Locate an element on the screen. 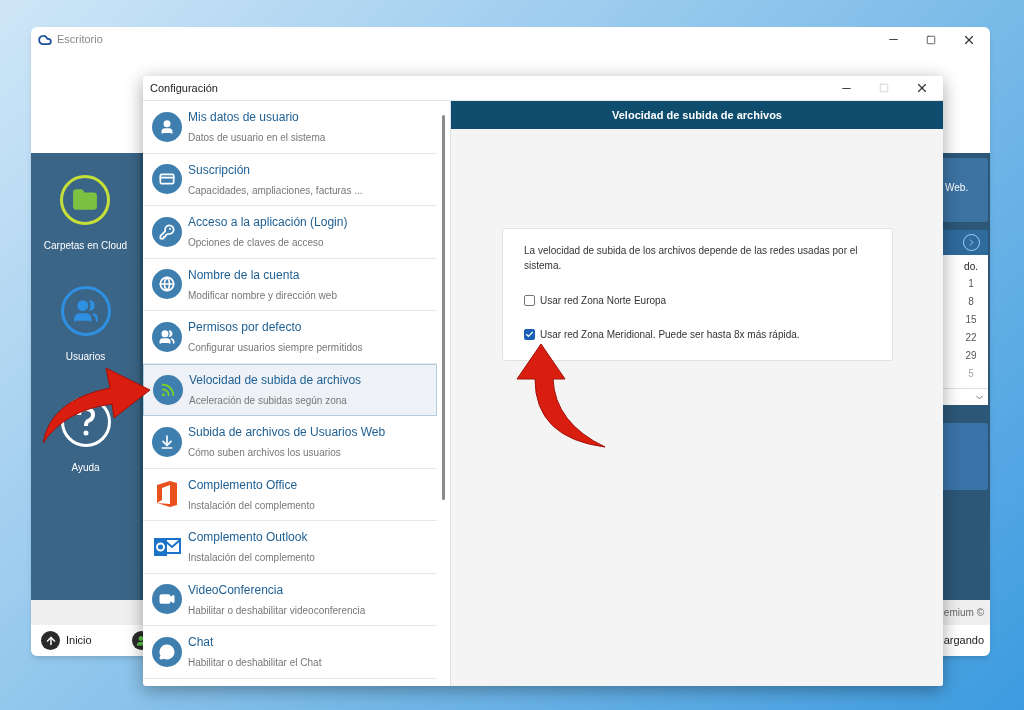 The image size is (1024, 710). scrollbar-thumb is located at coordinates (443, 307).